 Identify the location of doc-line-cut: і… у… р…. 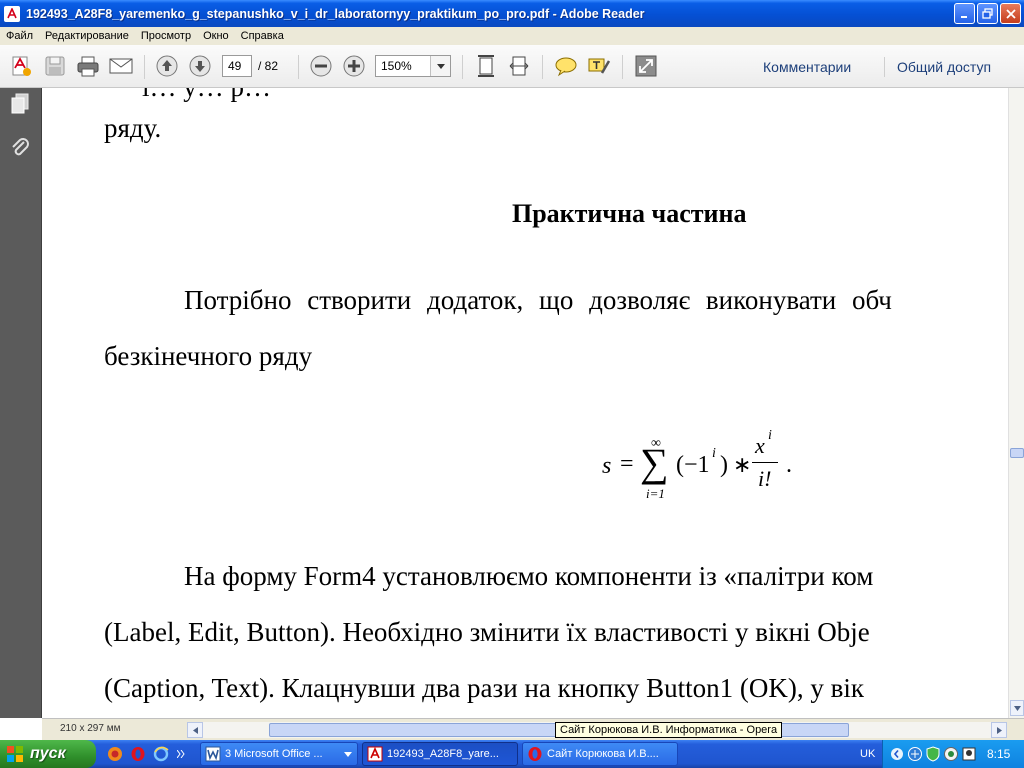
(206, 95).